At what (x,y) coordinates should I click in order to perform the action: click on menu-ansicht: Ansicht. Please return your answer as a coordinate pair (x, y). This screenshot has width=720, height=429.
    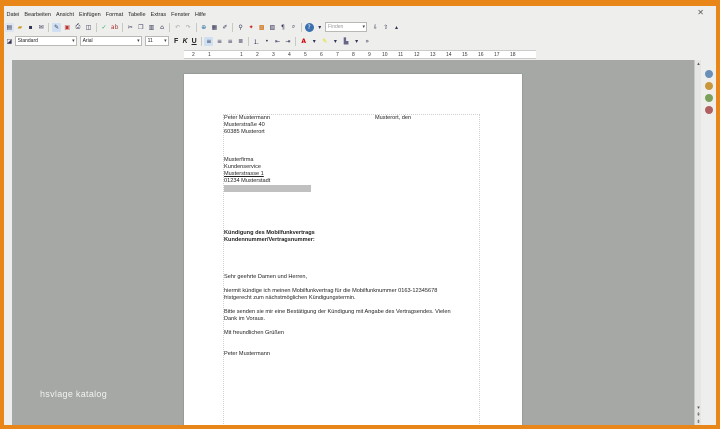
    Looking at the image, I should click on (64, 15).